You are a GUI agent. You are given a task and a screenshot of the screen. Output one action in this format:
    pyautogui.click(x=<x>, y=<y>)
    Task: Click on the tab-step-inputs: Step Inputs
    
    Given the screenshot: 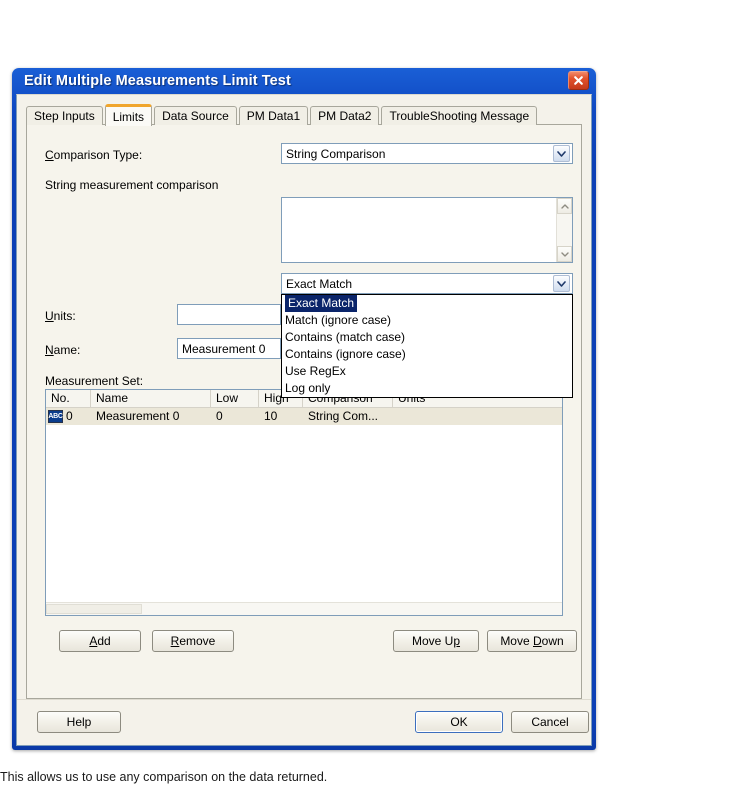 What is the action you would take?
    pyautogui.click(x=64, y=115)
    